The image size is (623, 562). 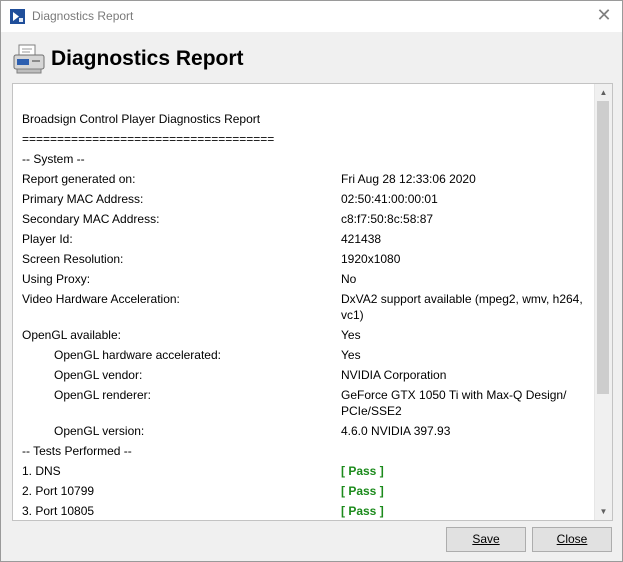 I want to click on report-row: Player Id: 421438, so click(x=307, y=239).